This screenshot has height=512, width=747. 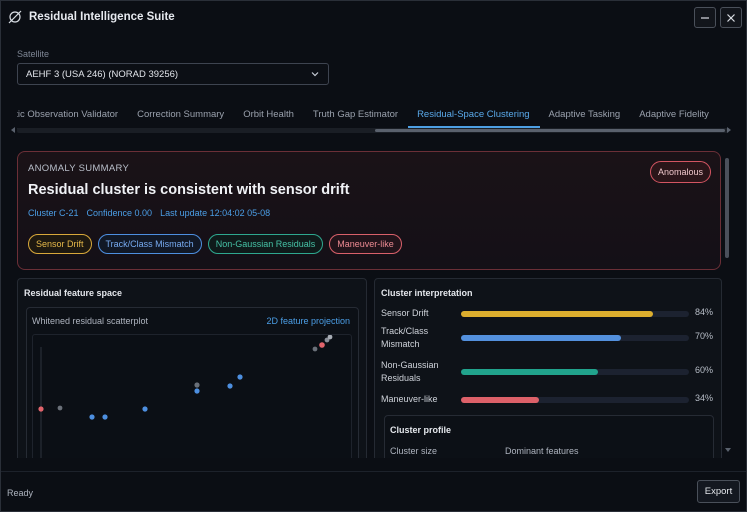 What do you see at coordinates (410, 371) in the screenshot?
I see `interpretation-label: Non-Gaussian Residuals` at bounding box center [410, 371].